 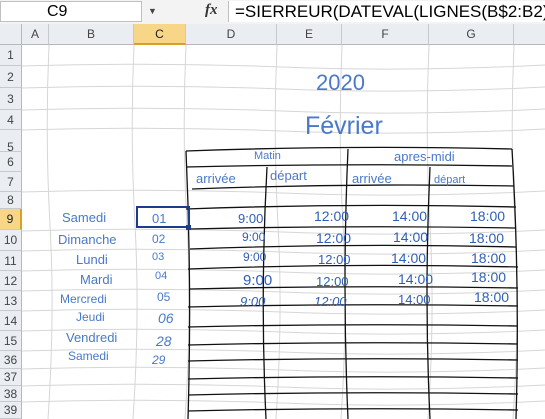 What do you see at coordinates (11, 240) in the screenshot?
I see `row-header-10: 10` at bounding box center [11, 240].